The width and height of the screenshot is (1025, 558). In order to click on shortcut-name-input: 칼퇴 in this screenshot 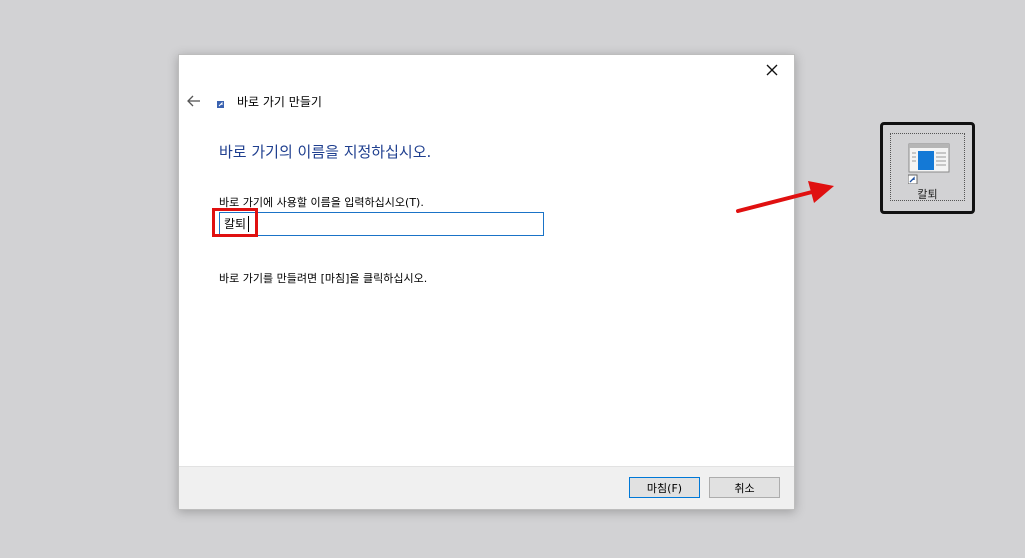, I will do `click(381, 224)`.